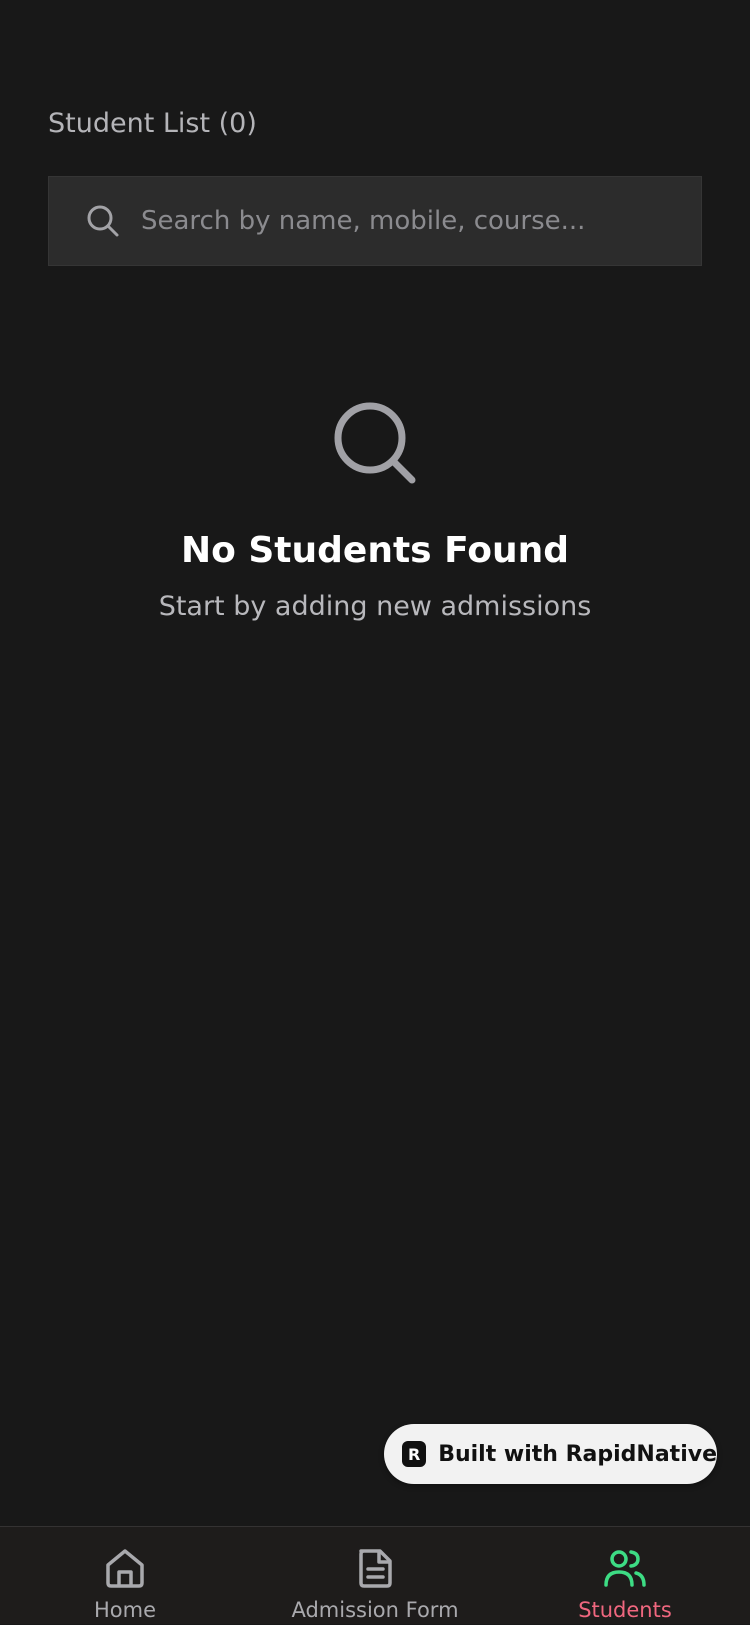 The image size is (750, 1625). What do you see at coordinates (375, 550) in the screenshot?
I see `empty-state-title: No Students Found` at bounding box center [375, 550].